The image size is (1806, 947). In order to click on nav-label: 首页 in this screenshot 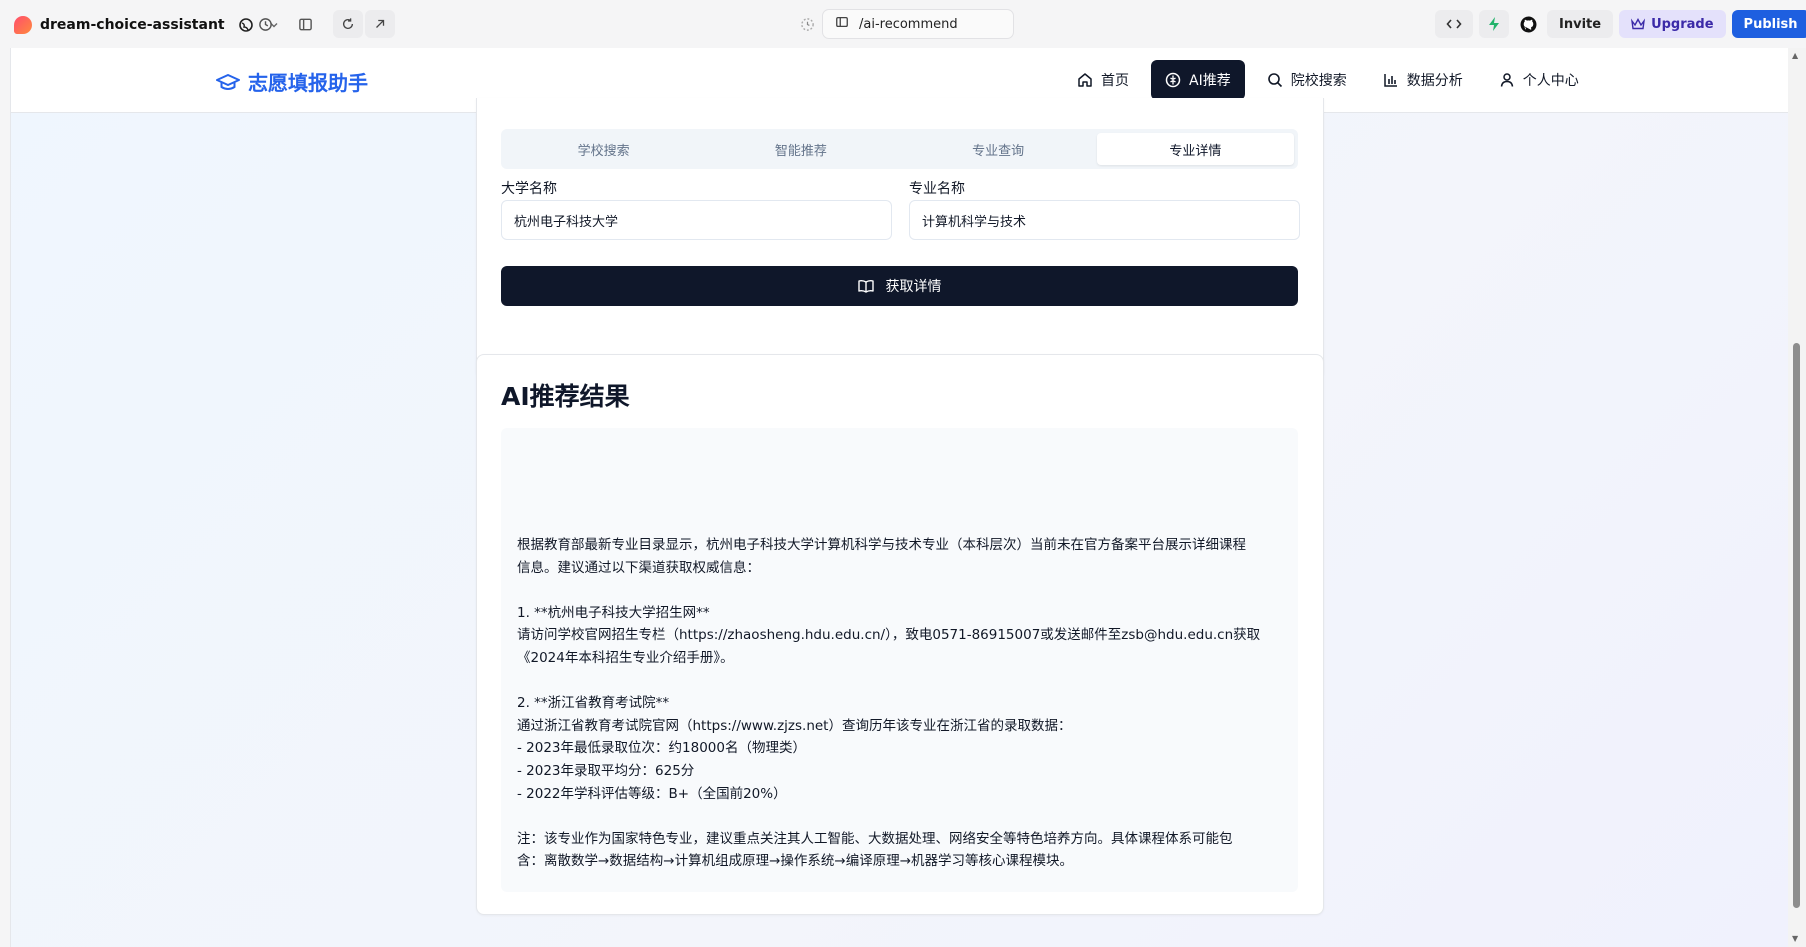, I will do `click(1115, 81)`.